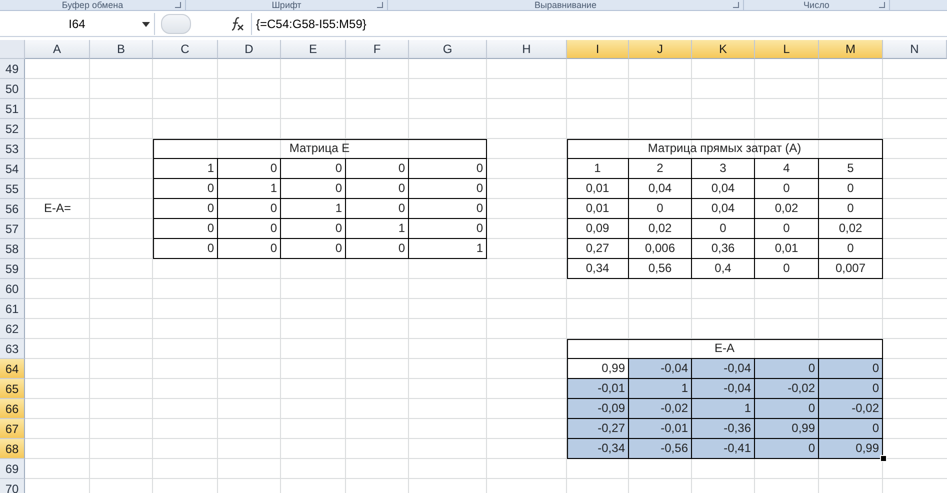  Describe the element at coordinates (12, 69) in the screenshot. I see `row-header: 49` at that location.